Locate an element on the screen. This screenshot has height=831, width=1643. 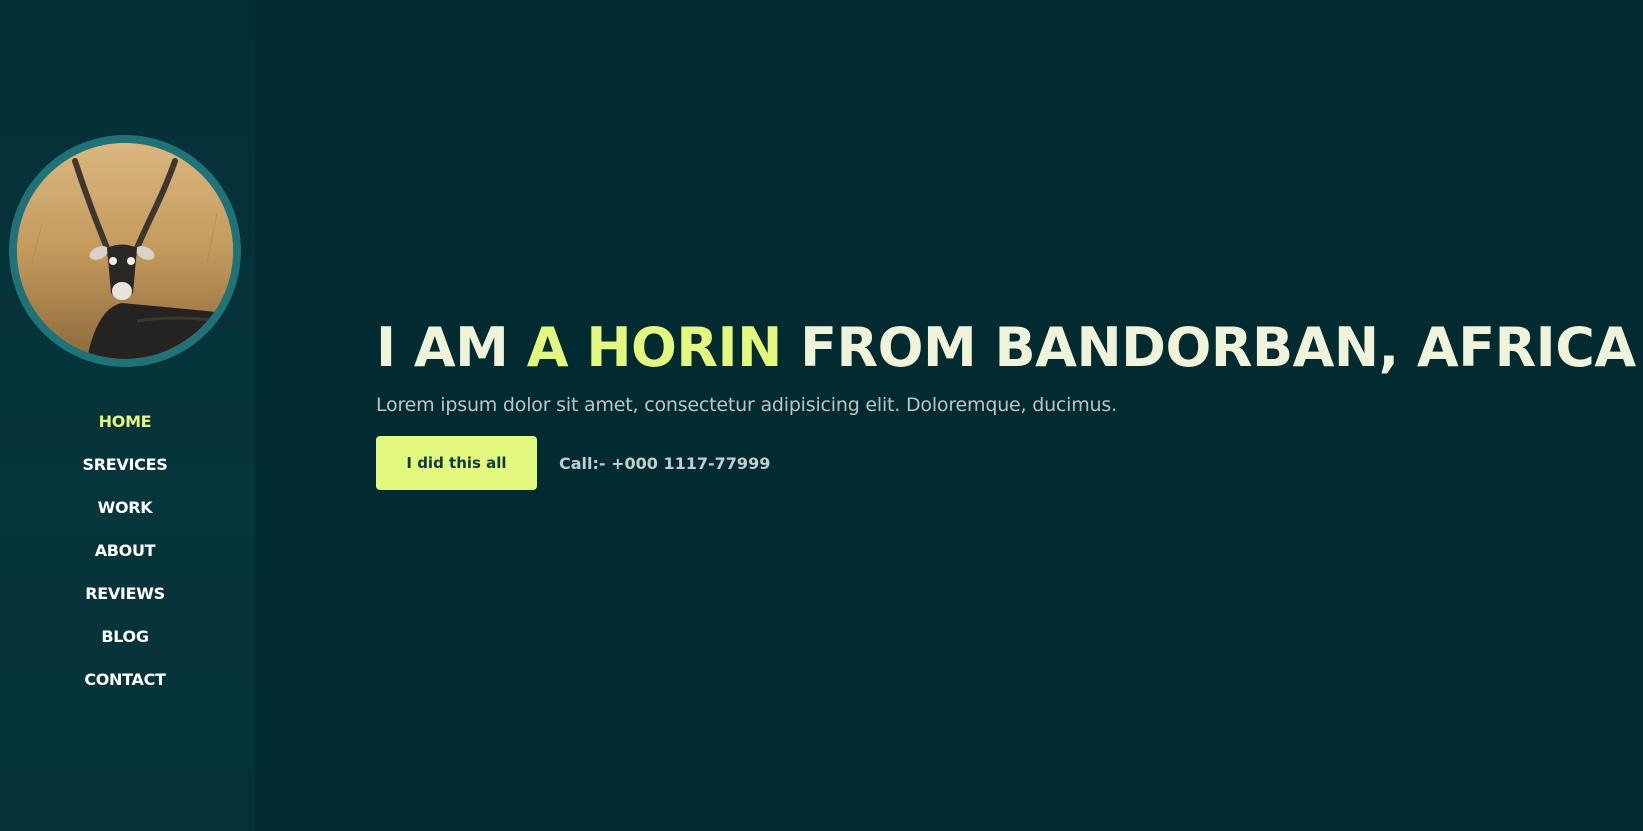
nav-link-reviews: REVIEWS is located at coordinates (125, 593).